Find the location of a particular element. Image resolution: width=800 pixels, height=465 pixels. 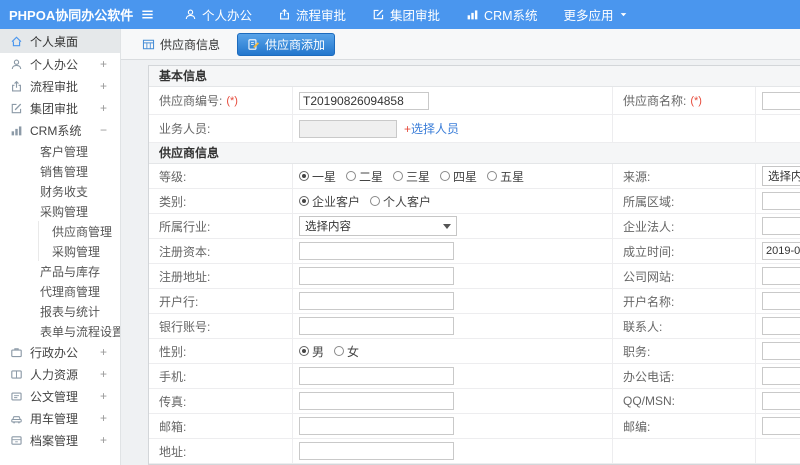

field-label-text: 性别: is located at coordinates (173, 351).